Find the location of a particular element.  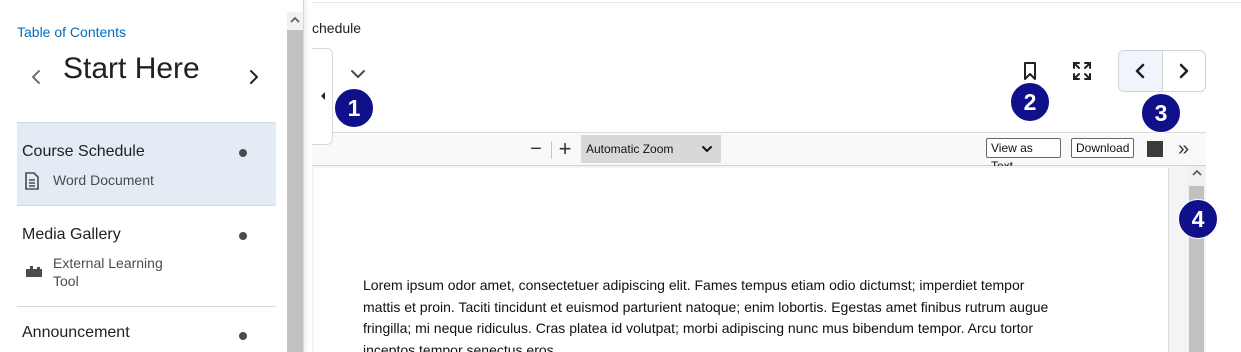

annotation-badge: 2 is located at coordinates (1030, 102).